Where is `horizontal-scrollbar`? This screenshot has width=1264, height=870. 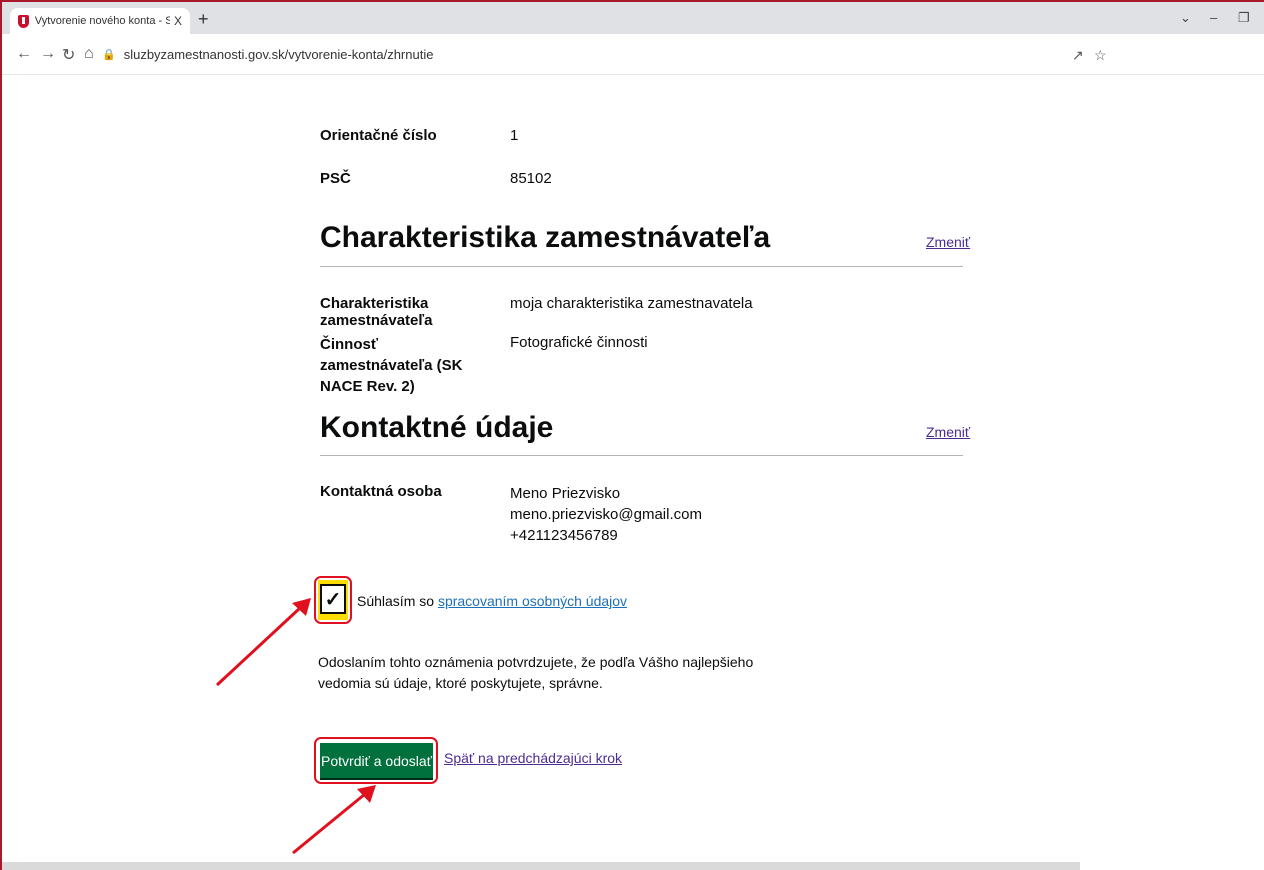
horizontal-scrollbar is located at coordinates (541, 866).